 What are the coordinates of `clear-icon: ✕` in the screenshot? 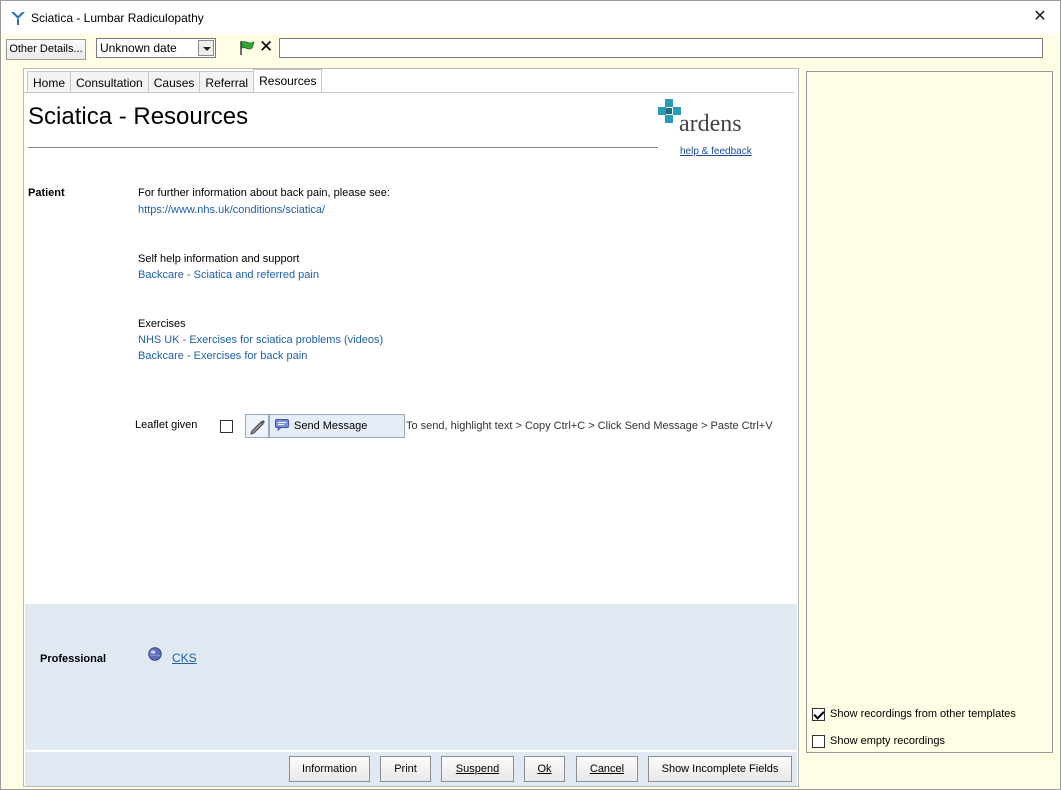 It's located at (267, 47).